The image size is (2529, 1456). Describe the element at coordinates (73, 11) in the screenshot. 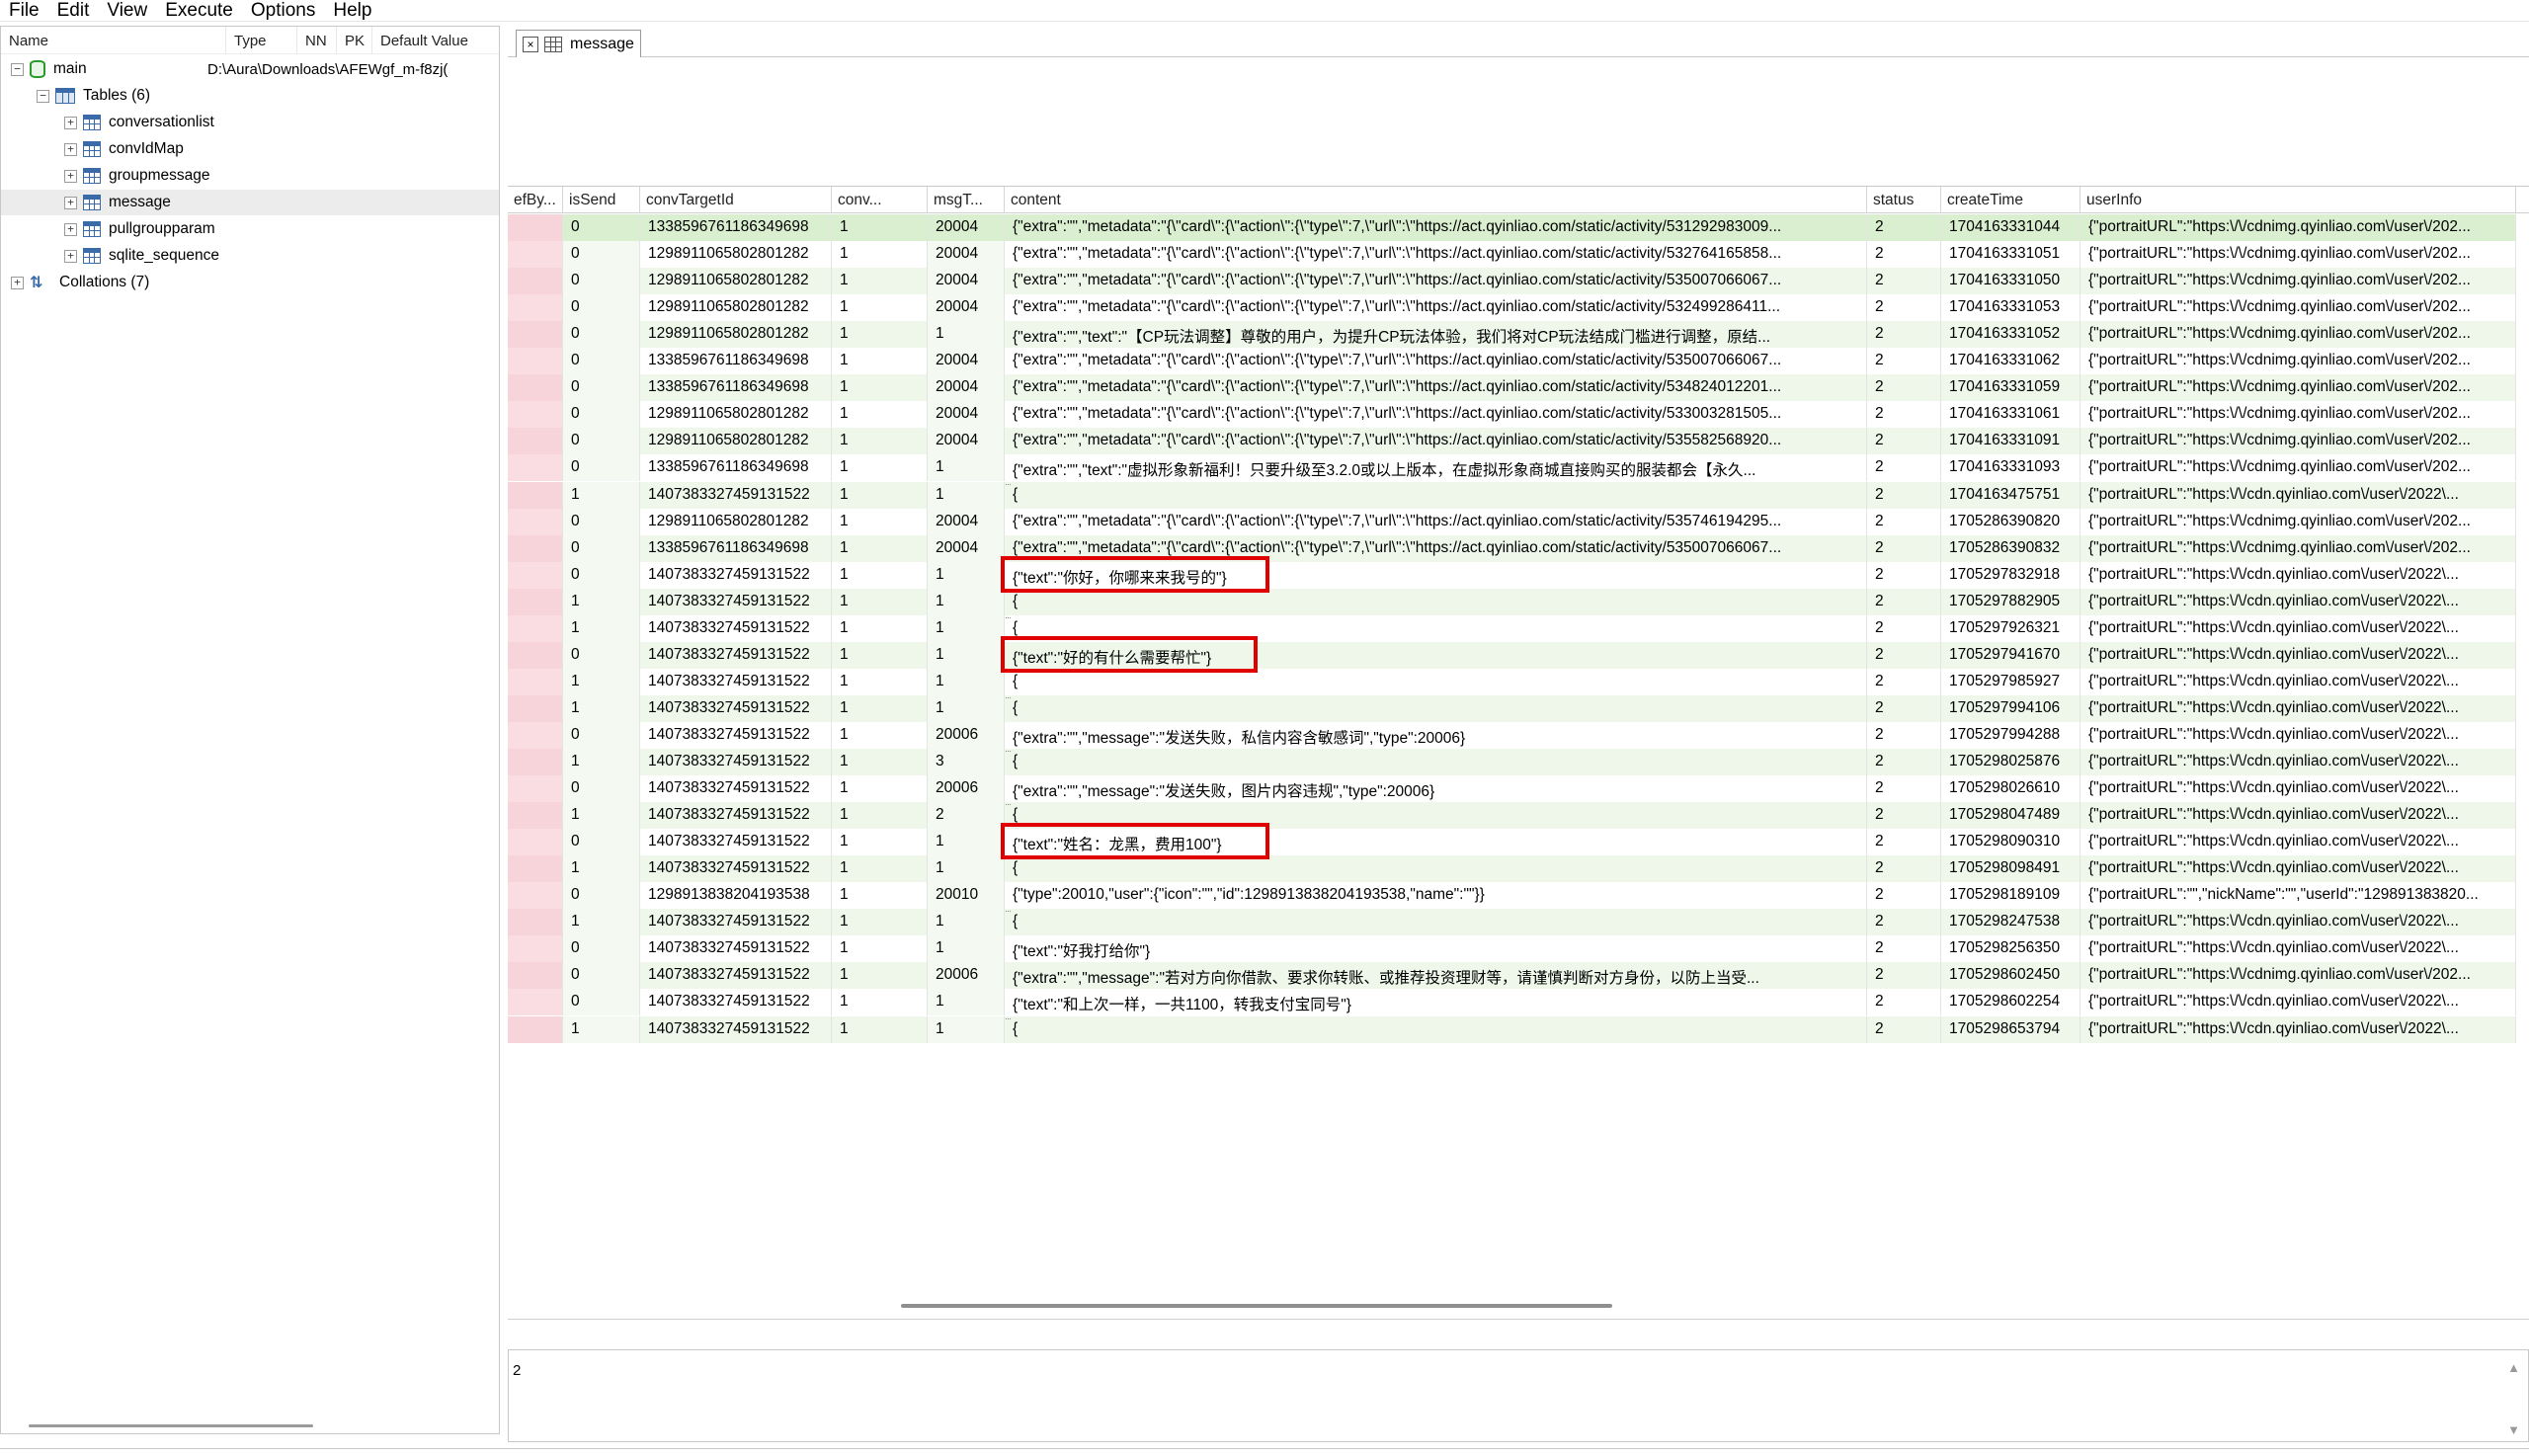

I see `menu-edit: Edit` at that location.